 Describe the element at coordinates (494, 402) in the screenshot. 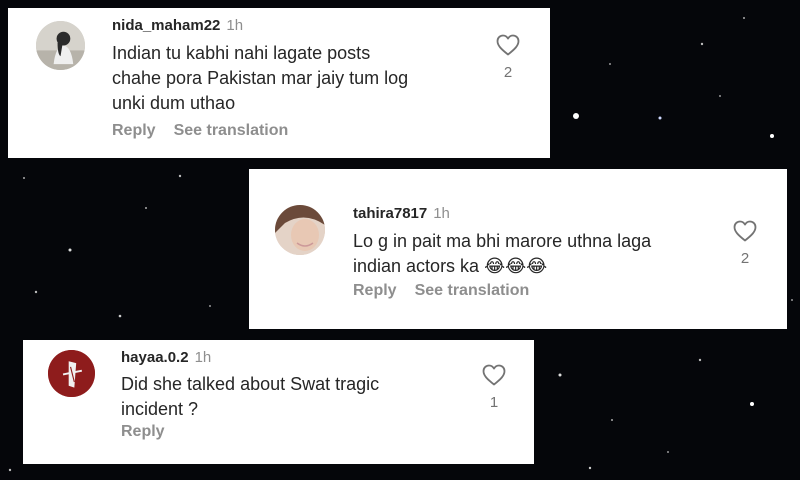

I see `like-count: 1` at that location.